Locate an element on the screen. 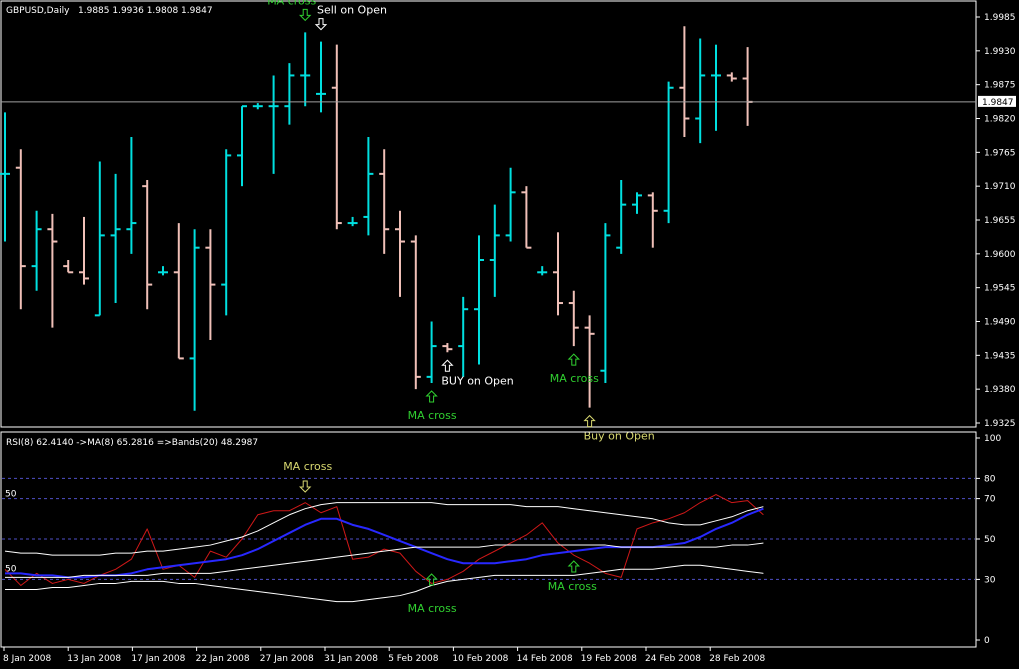  price-tick-label: 1.9600 is located at coordinates (1000, 255).